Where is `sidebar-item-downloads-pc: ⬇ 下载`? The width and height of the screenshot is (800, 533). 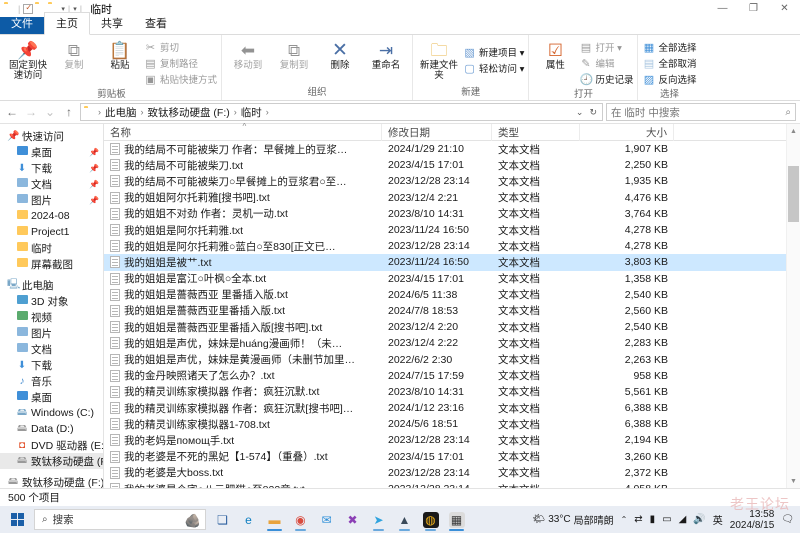
sidebar-item-downloads-pc: ⬇ 下载 is located at coordinates (51, 365).